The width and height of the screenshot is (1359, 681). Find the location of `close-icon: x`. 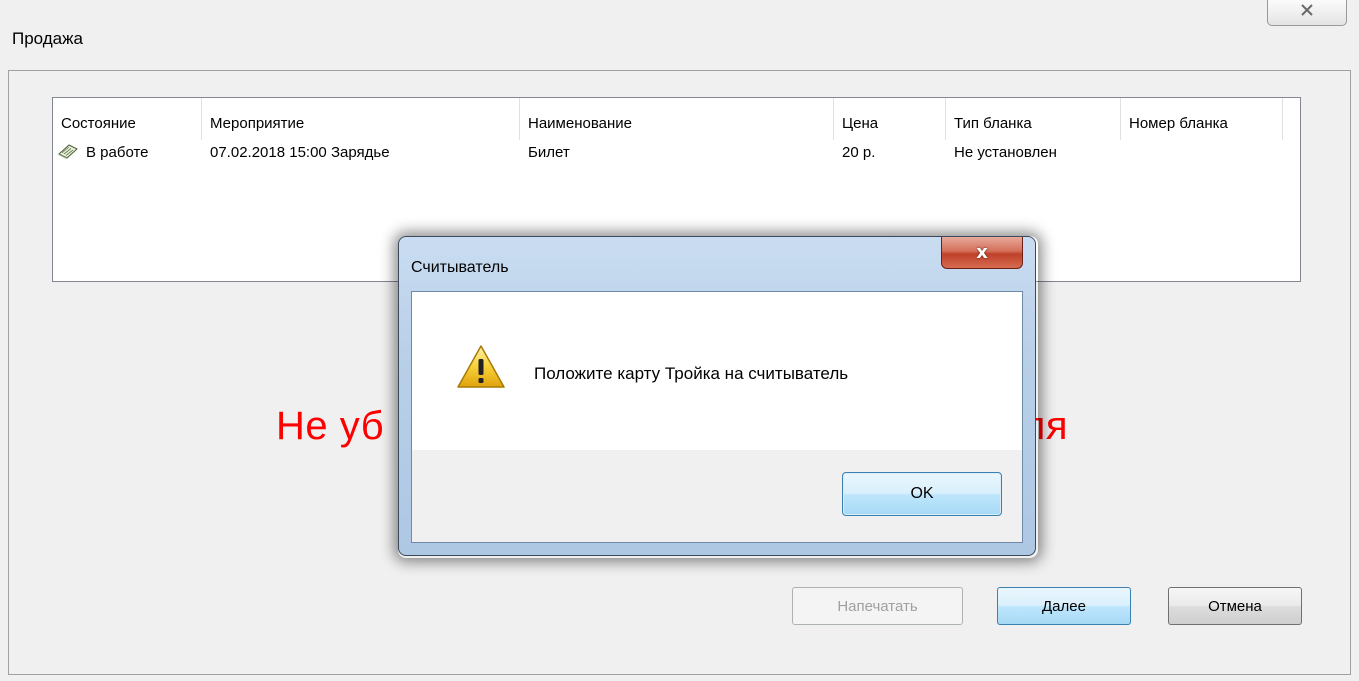

close-icon: x is located at coordinates (982, 252).